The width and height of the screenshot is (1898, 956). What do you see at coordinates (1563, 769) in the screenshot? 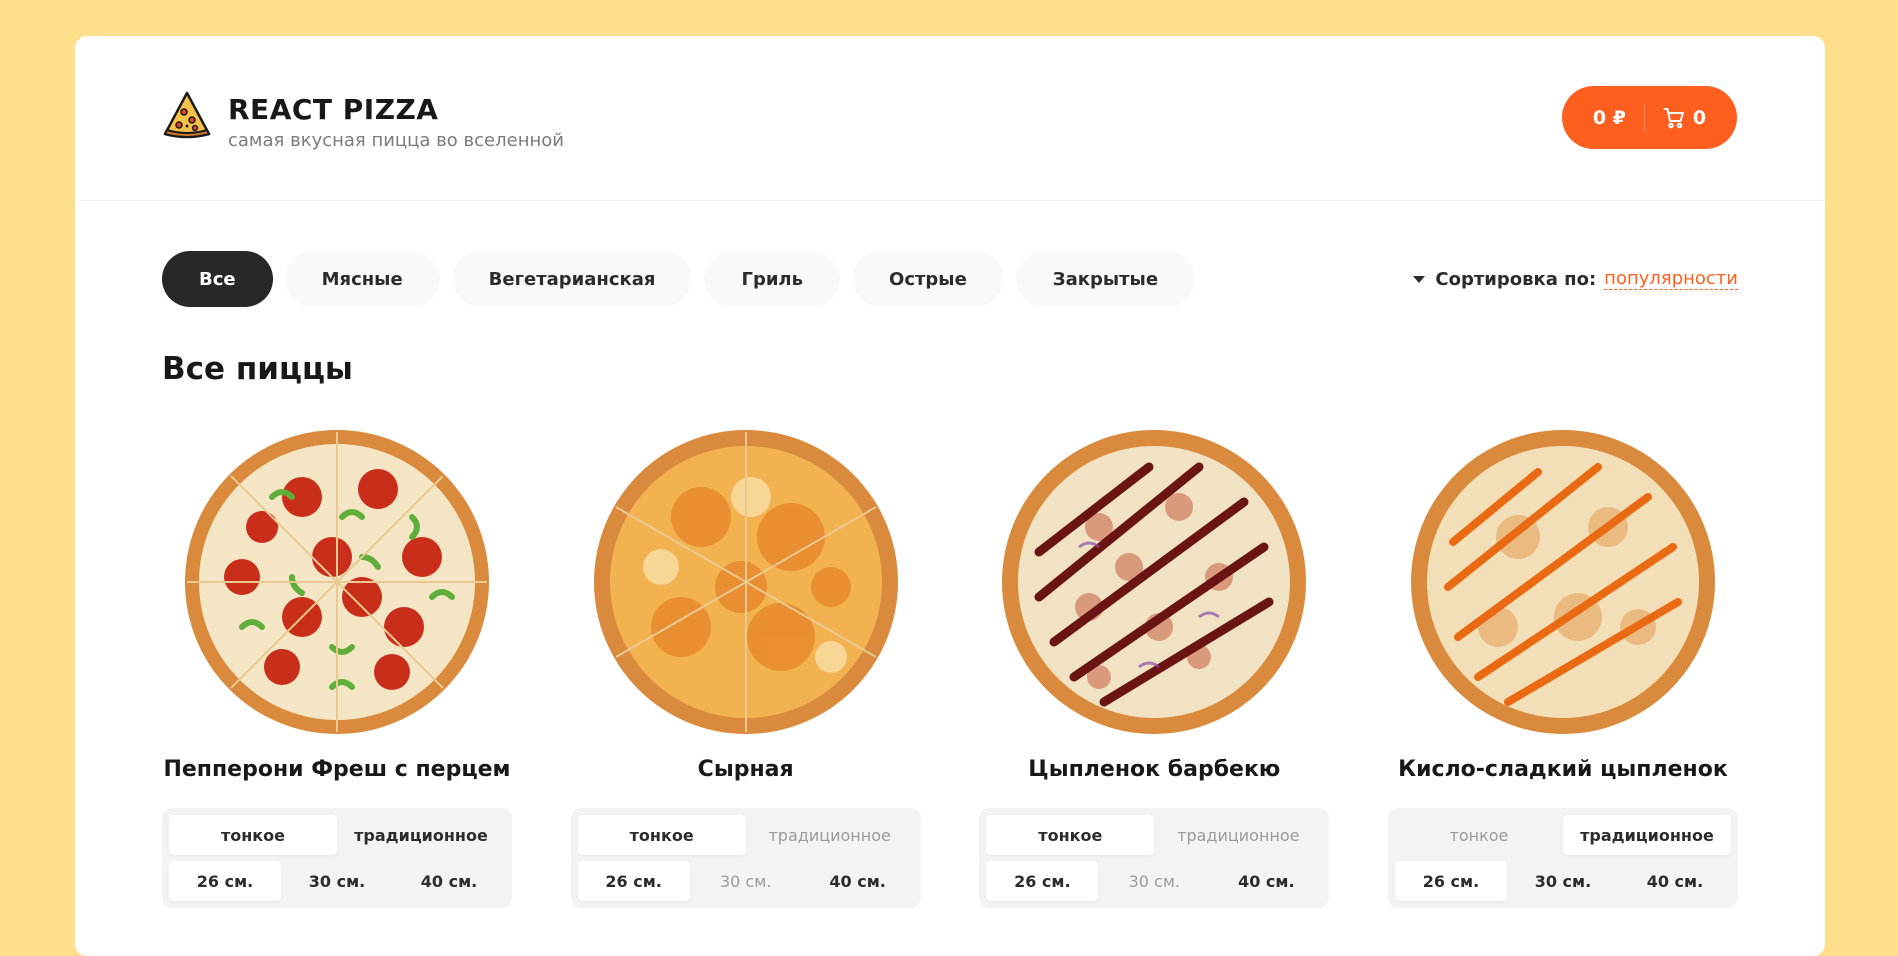
I see `pizza-name: Кисло-сладкий цыпленок` at bounding box center [1563, 769].